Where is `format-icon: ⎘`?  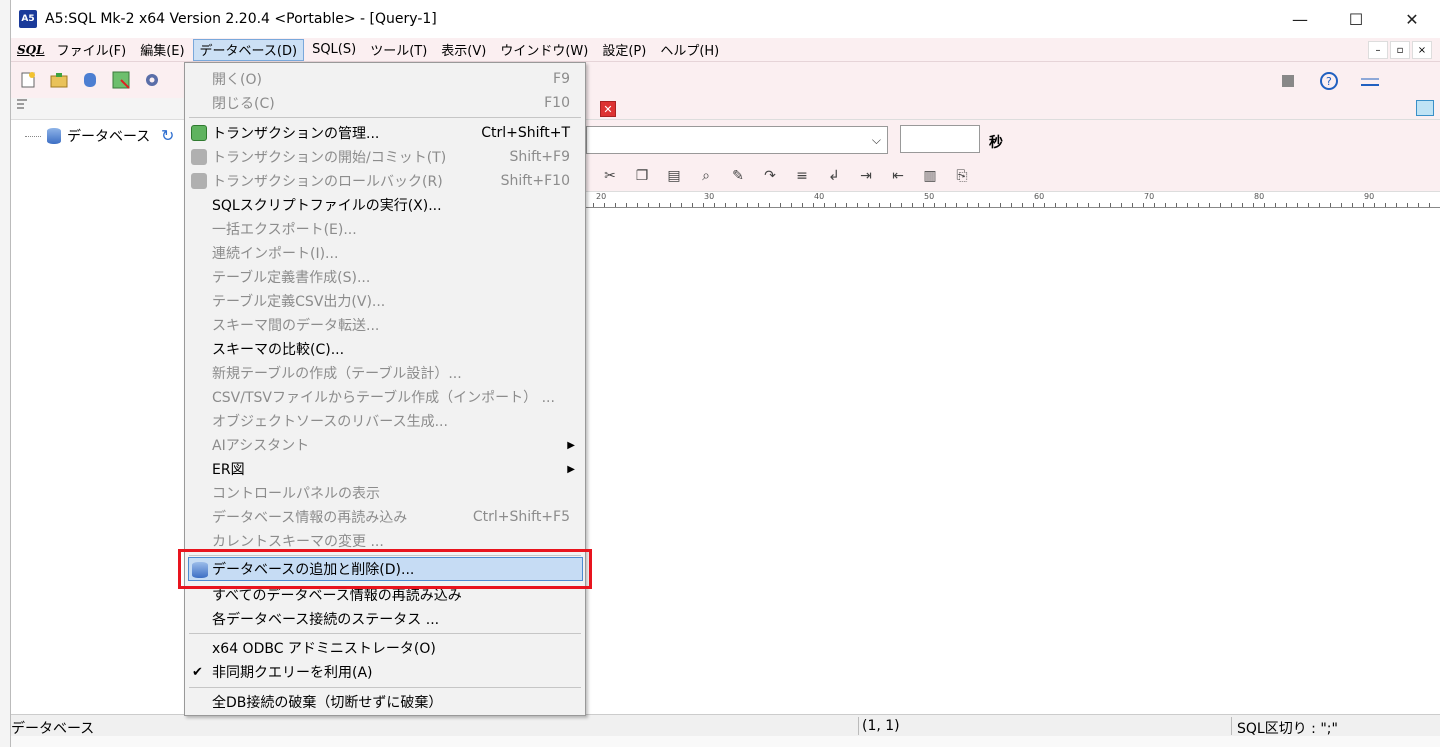
format-icon: ⎘ is located at coordinates (962, 176).